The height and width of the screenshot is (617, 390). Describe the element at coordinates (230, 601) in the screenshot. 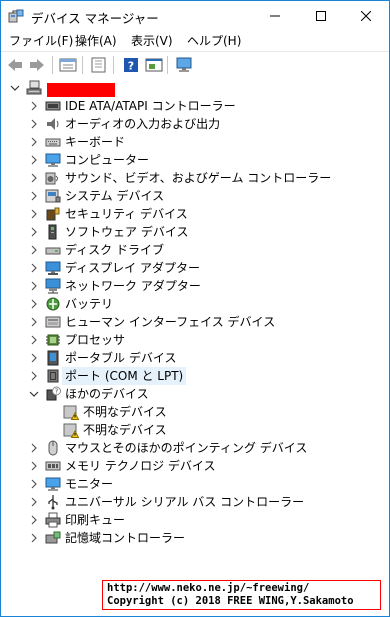

I see `watermark-copyright: Copyright (c) 2018 FREE WING,Y.Sakamoto` at that location.